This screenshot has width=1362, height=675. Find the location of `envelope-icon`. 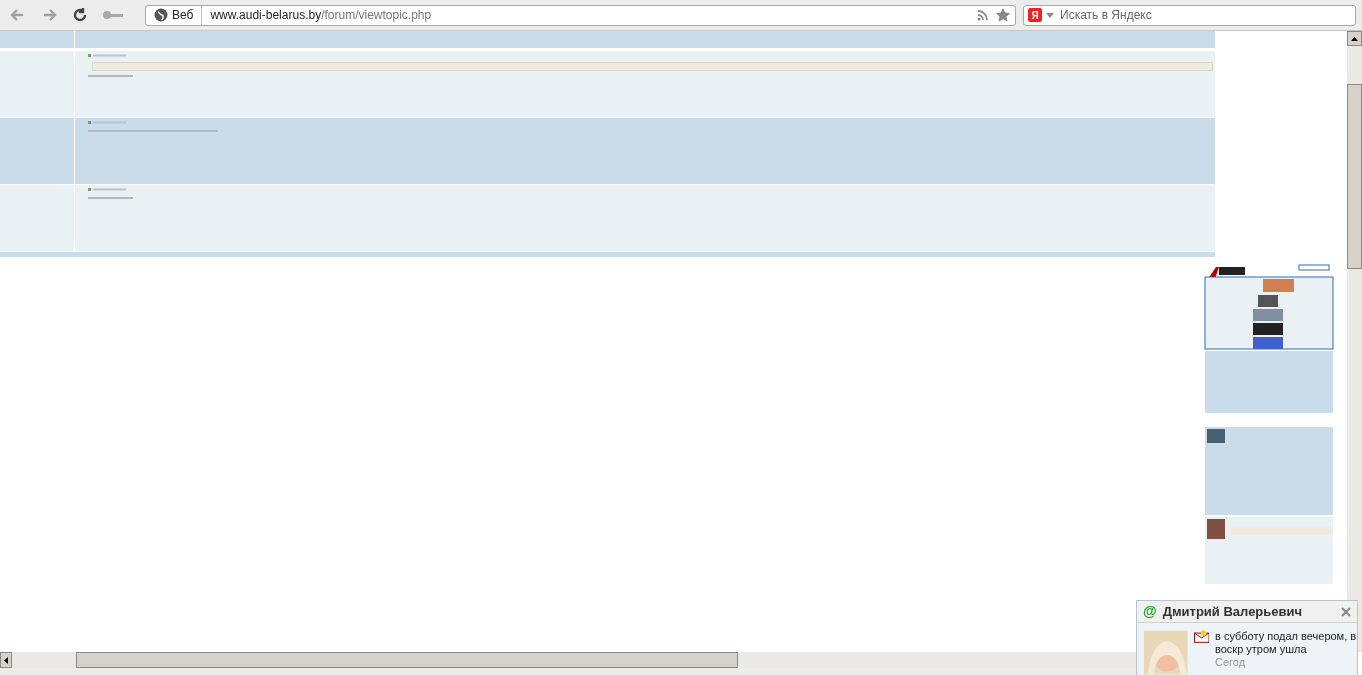

envelope-icon is located at coordinates (1201, 636).